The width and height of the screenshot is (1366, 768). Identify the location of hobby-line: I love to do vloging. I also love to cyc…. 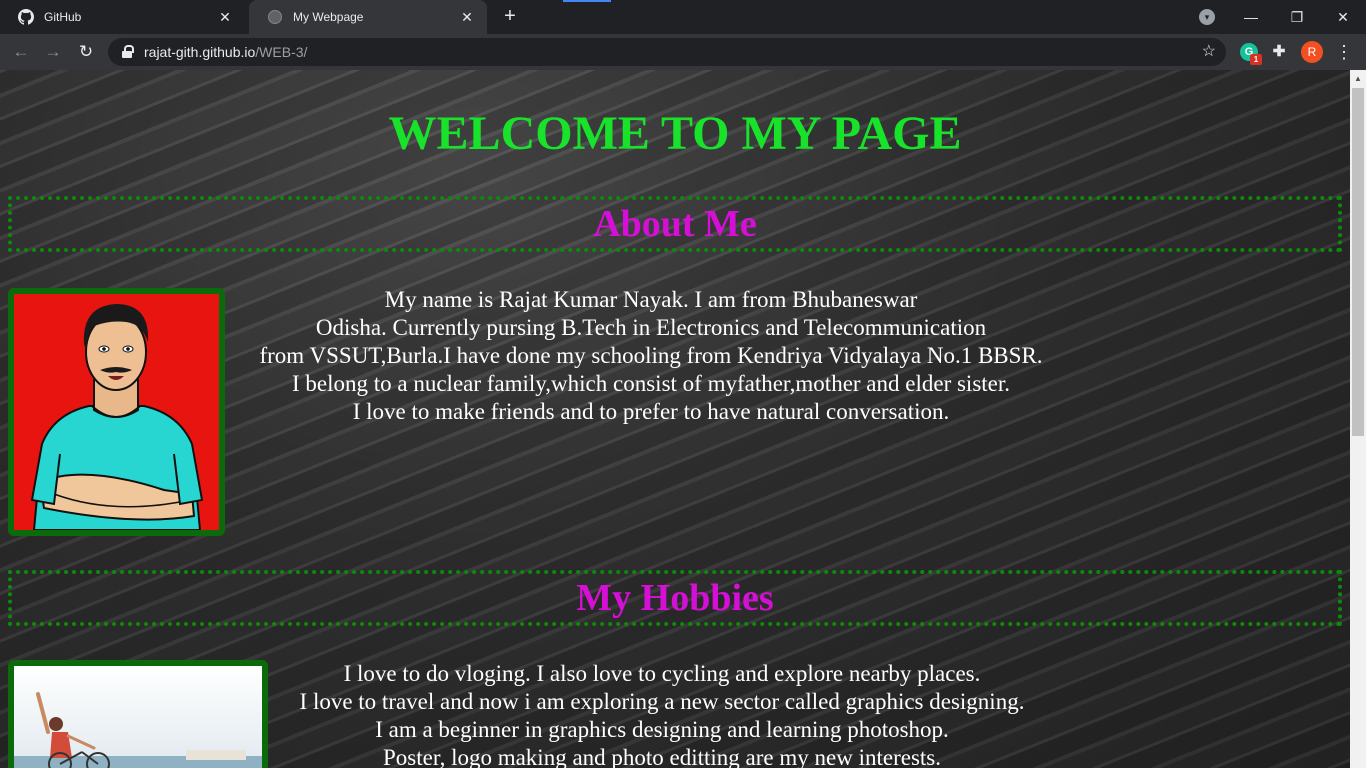
(662, 673).